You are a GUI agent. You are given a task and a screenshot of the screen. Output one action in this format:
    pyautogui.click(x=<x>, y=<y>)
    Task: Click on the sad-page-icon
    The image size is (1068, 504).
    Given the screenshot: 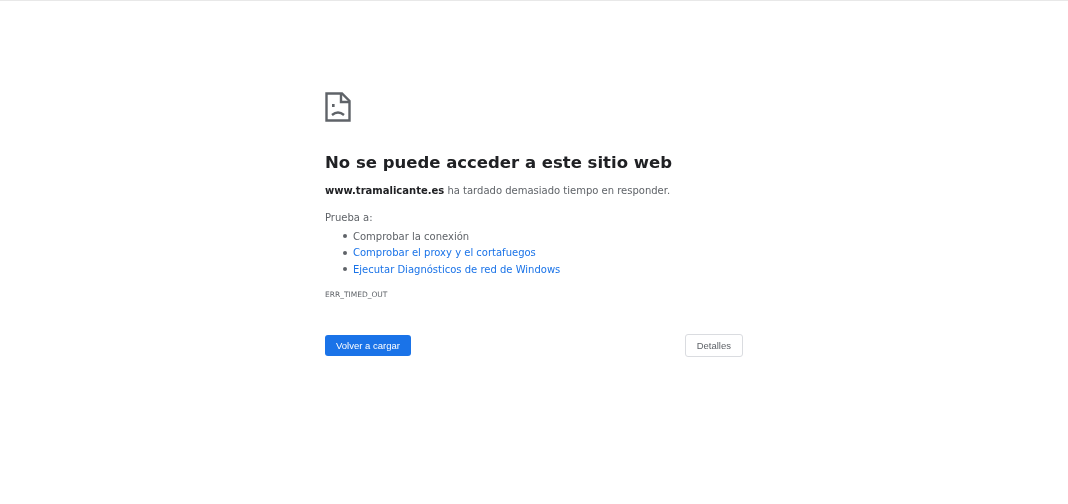 What is the action you would take?
    pyautogui.click(x=338, y=107)
    